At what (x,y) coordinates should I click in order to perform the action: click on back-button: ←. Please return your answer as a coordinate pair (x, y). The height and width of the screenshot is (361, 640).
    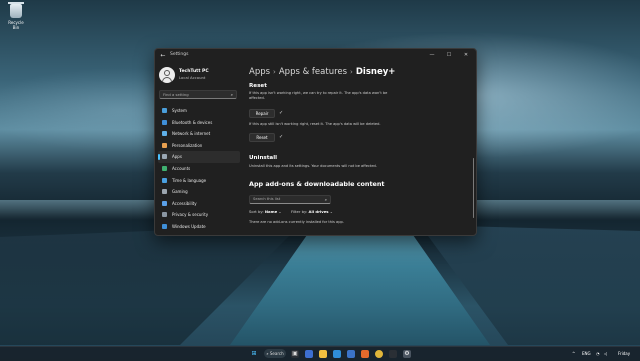
    Looking at the image, I should click on (163, 56).